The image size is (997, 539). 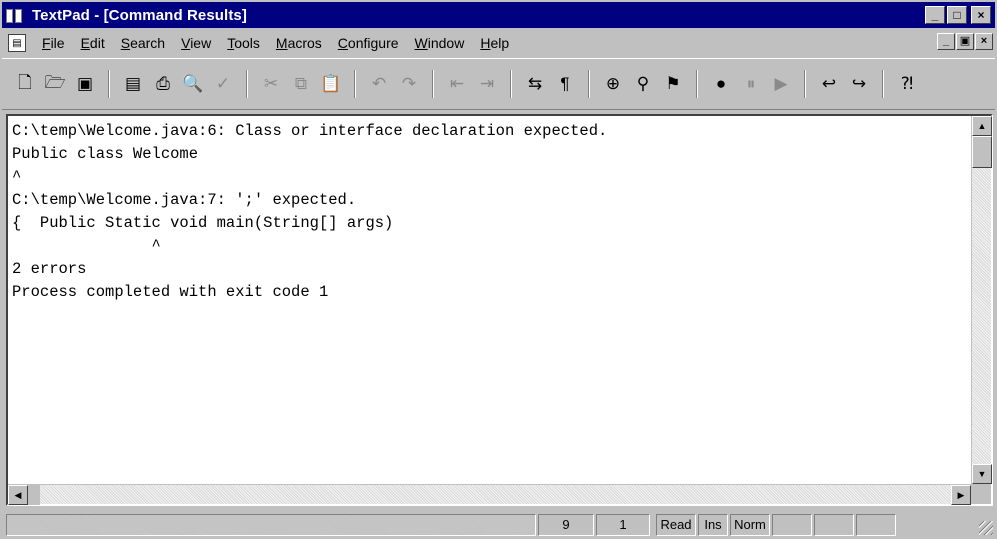 What do you see at coordinates (984, 41) in the screenshot?
I see `document-close-button: ×` at bounding box center [984, 41].